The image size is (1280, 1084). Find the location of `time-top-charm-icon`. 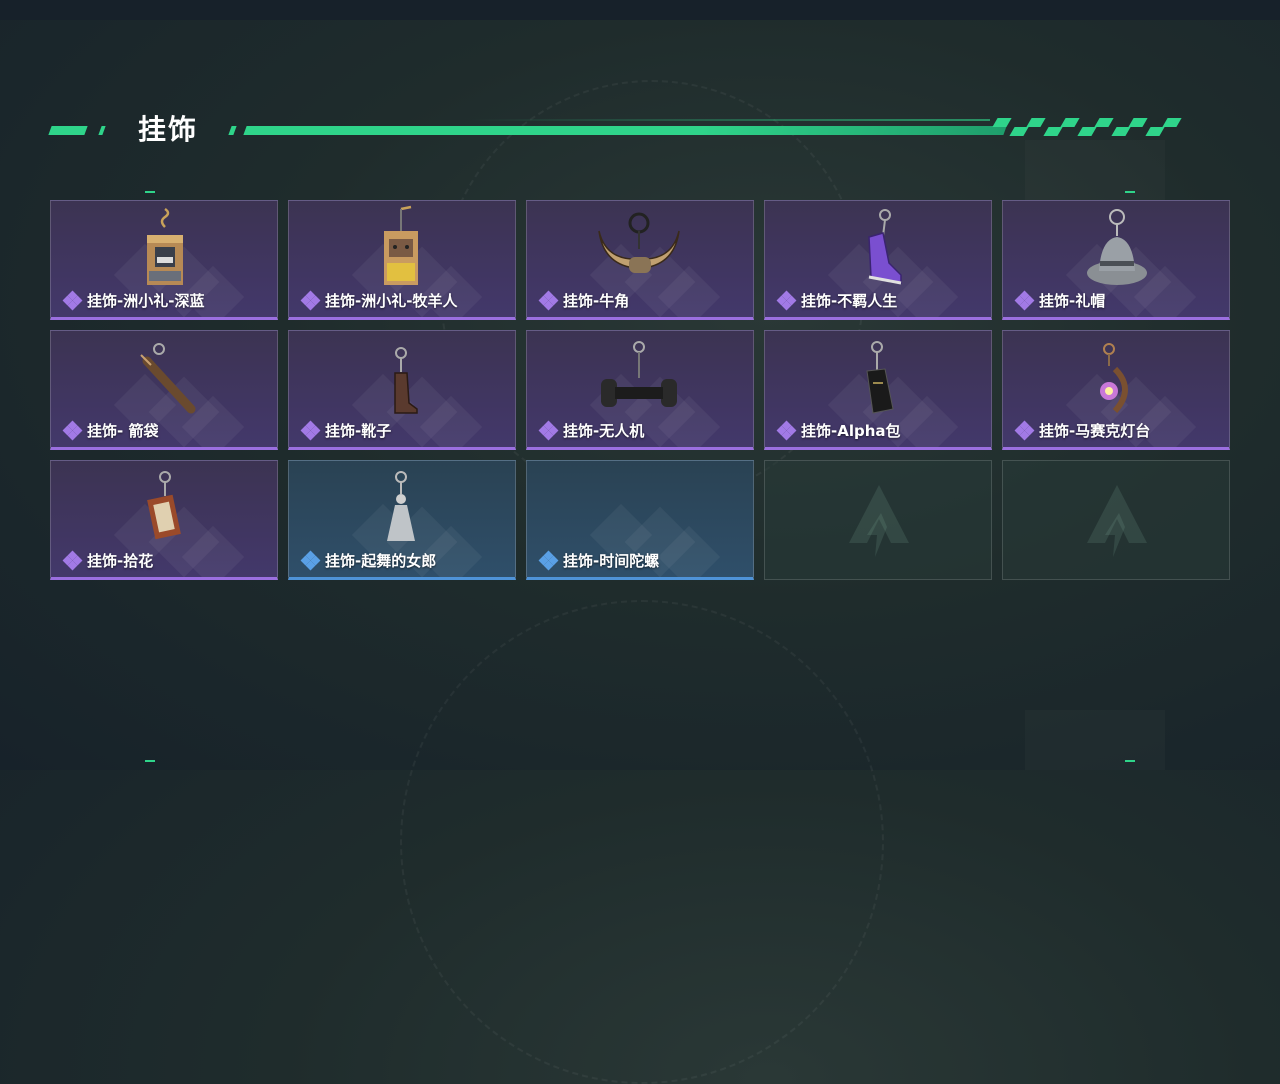

time-top-charm-icon is located at coordinates (640, 508).